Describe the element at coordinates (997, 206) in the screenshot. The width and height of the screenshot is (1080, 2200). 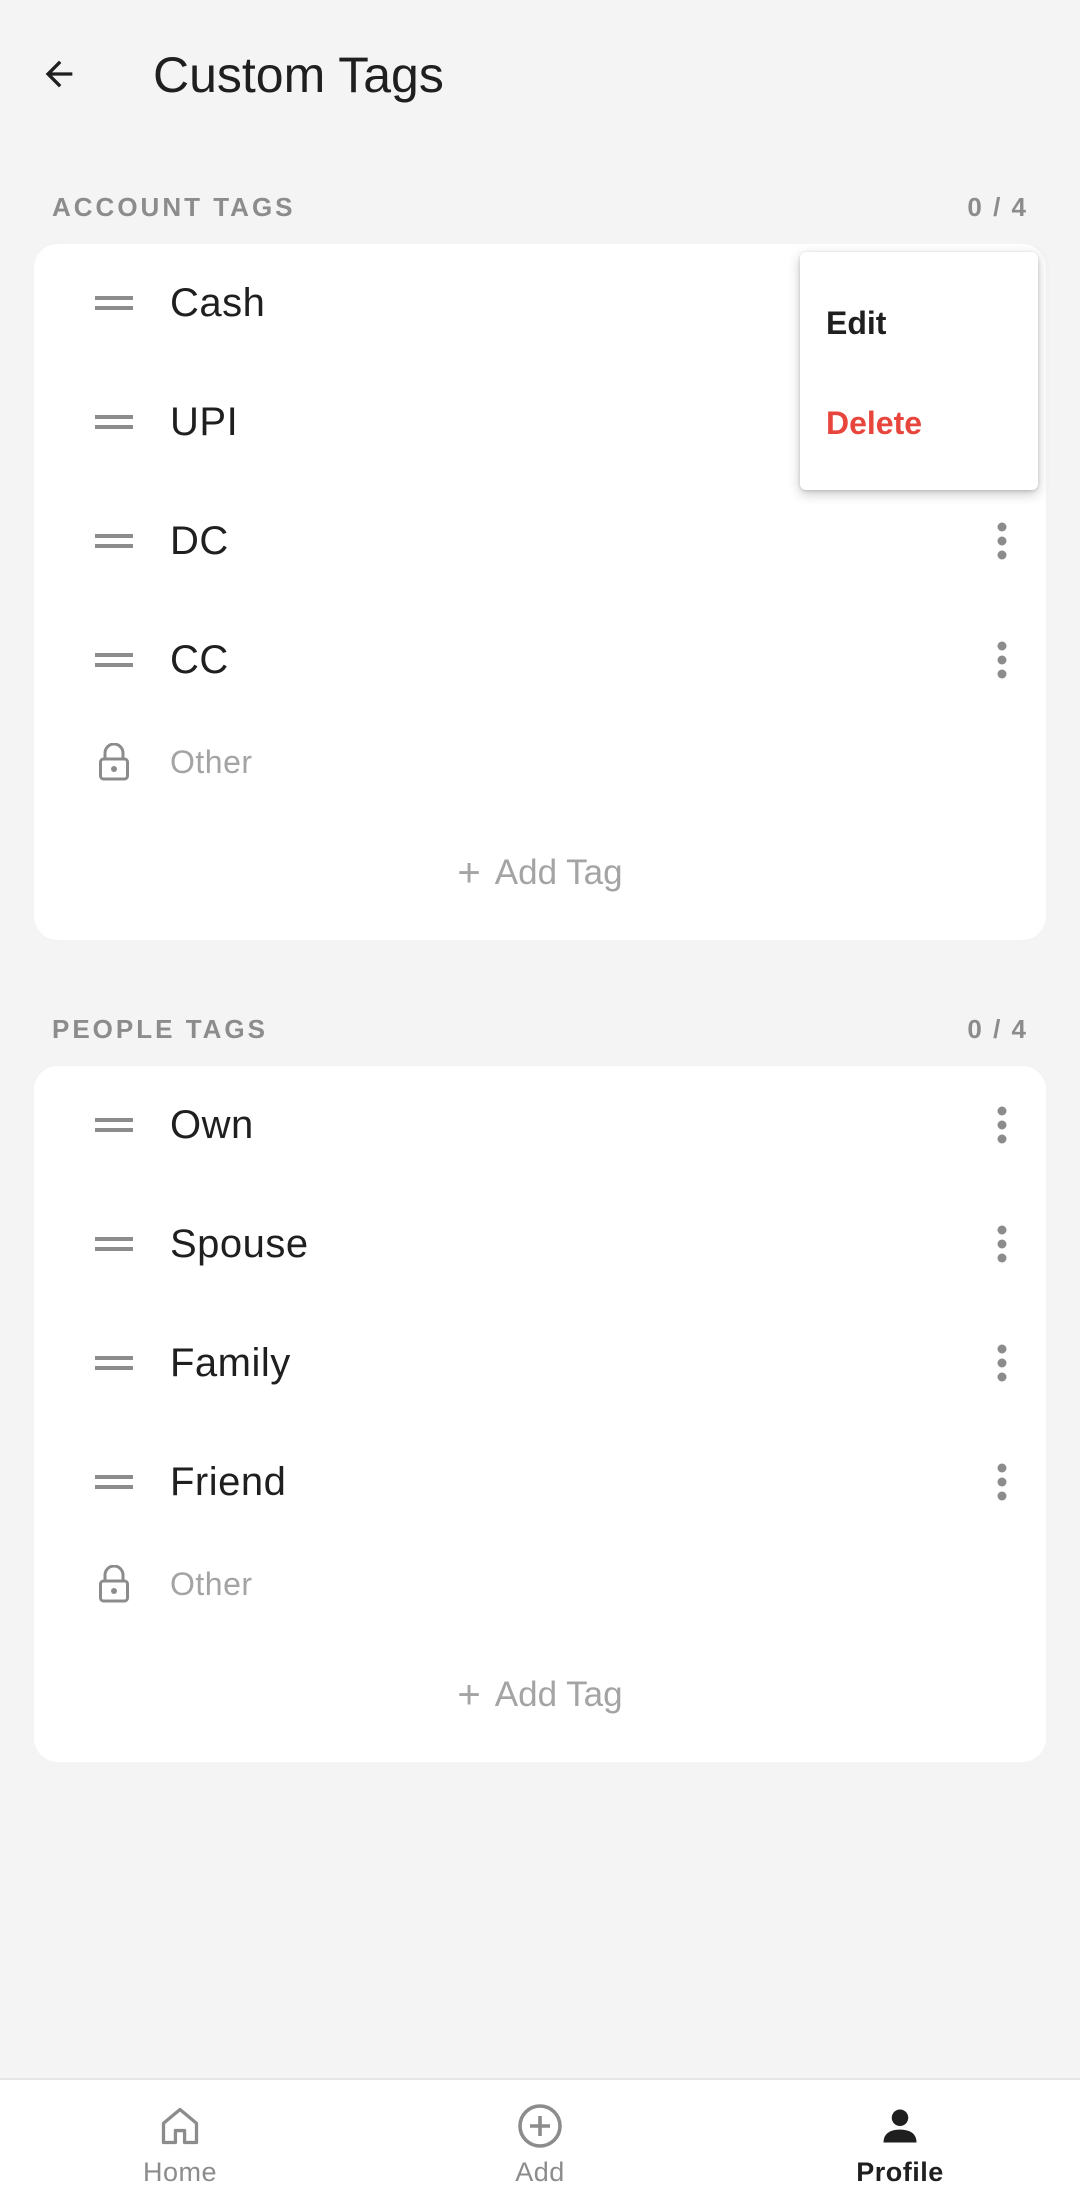
I see `account-tags-count: 0 / 4` at that location.